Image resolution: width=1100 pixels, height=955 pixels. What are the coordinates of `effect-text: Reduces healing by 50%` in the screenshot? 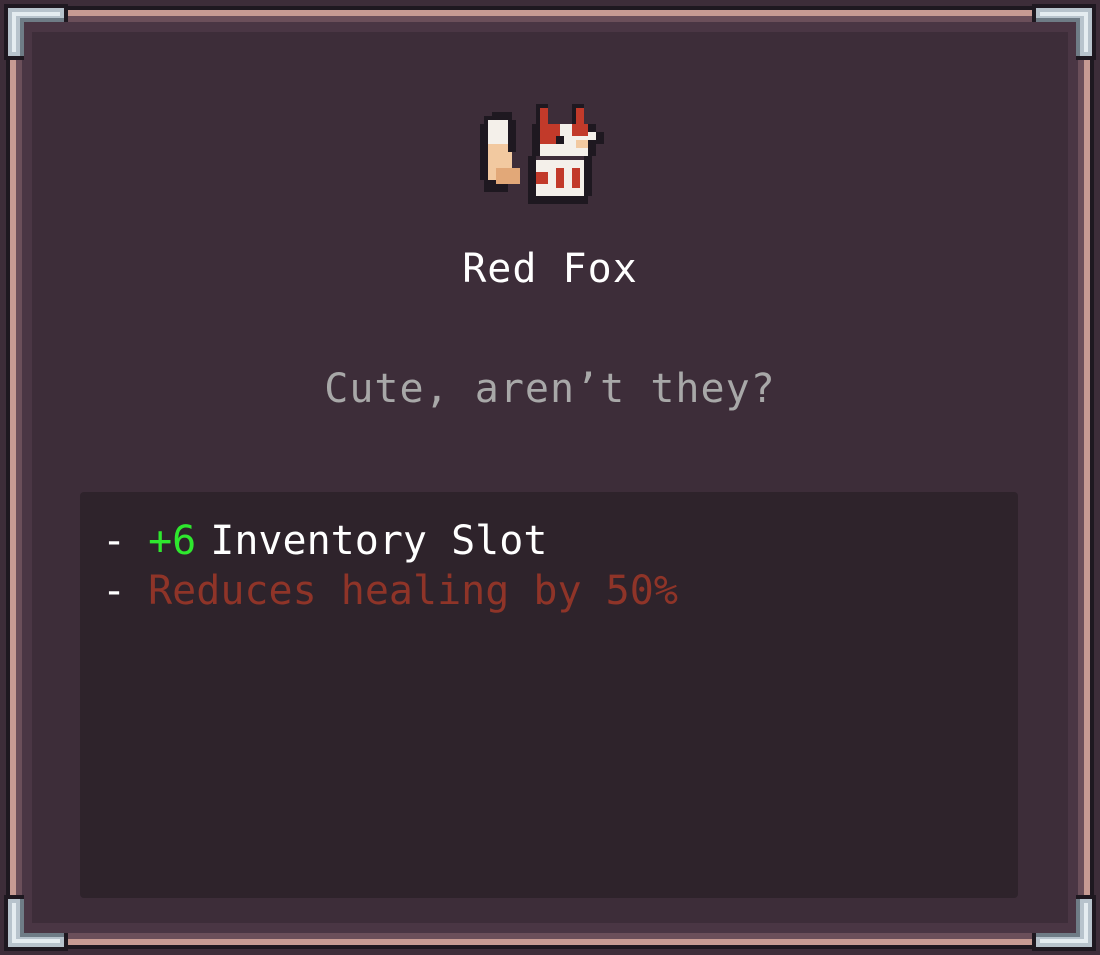 It's located at (413, 591).